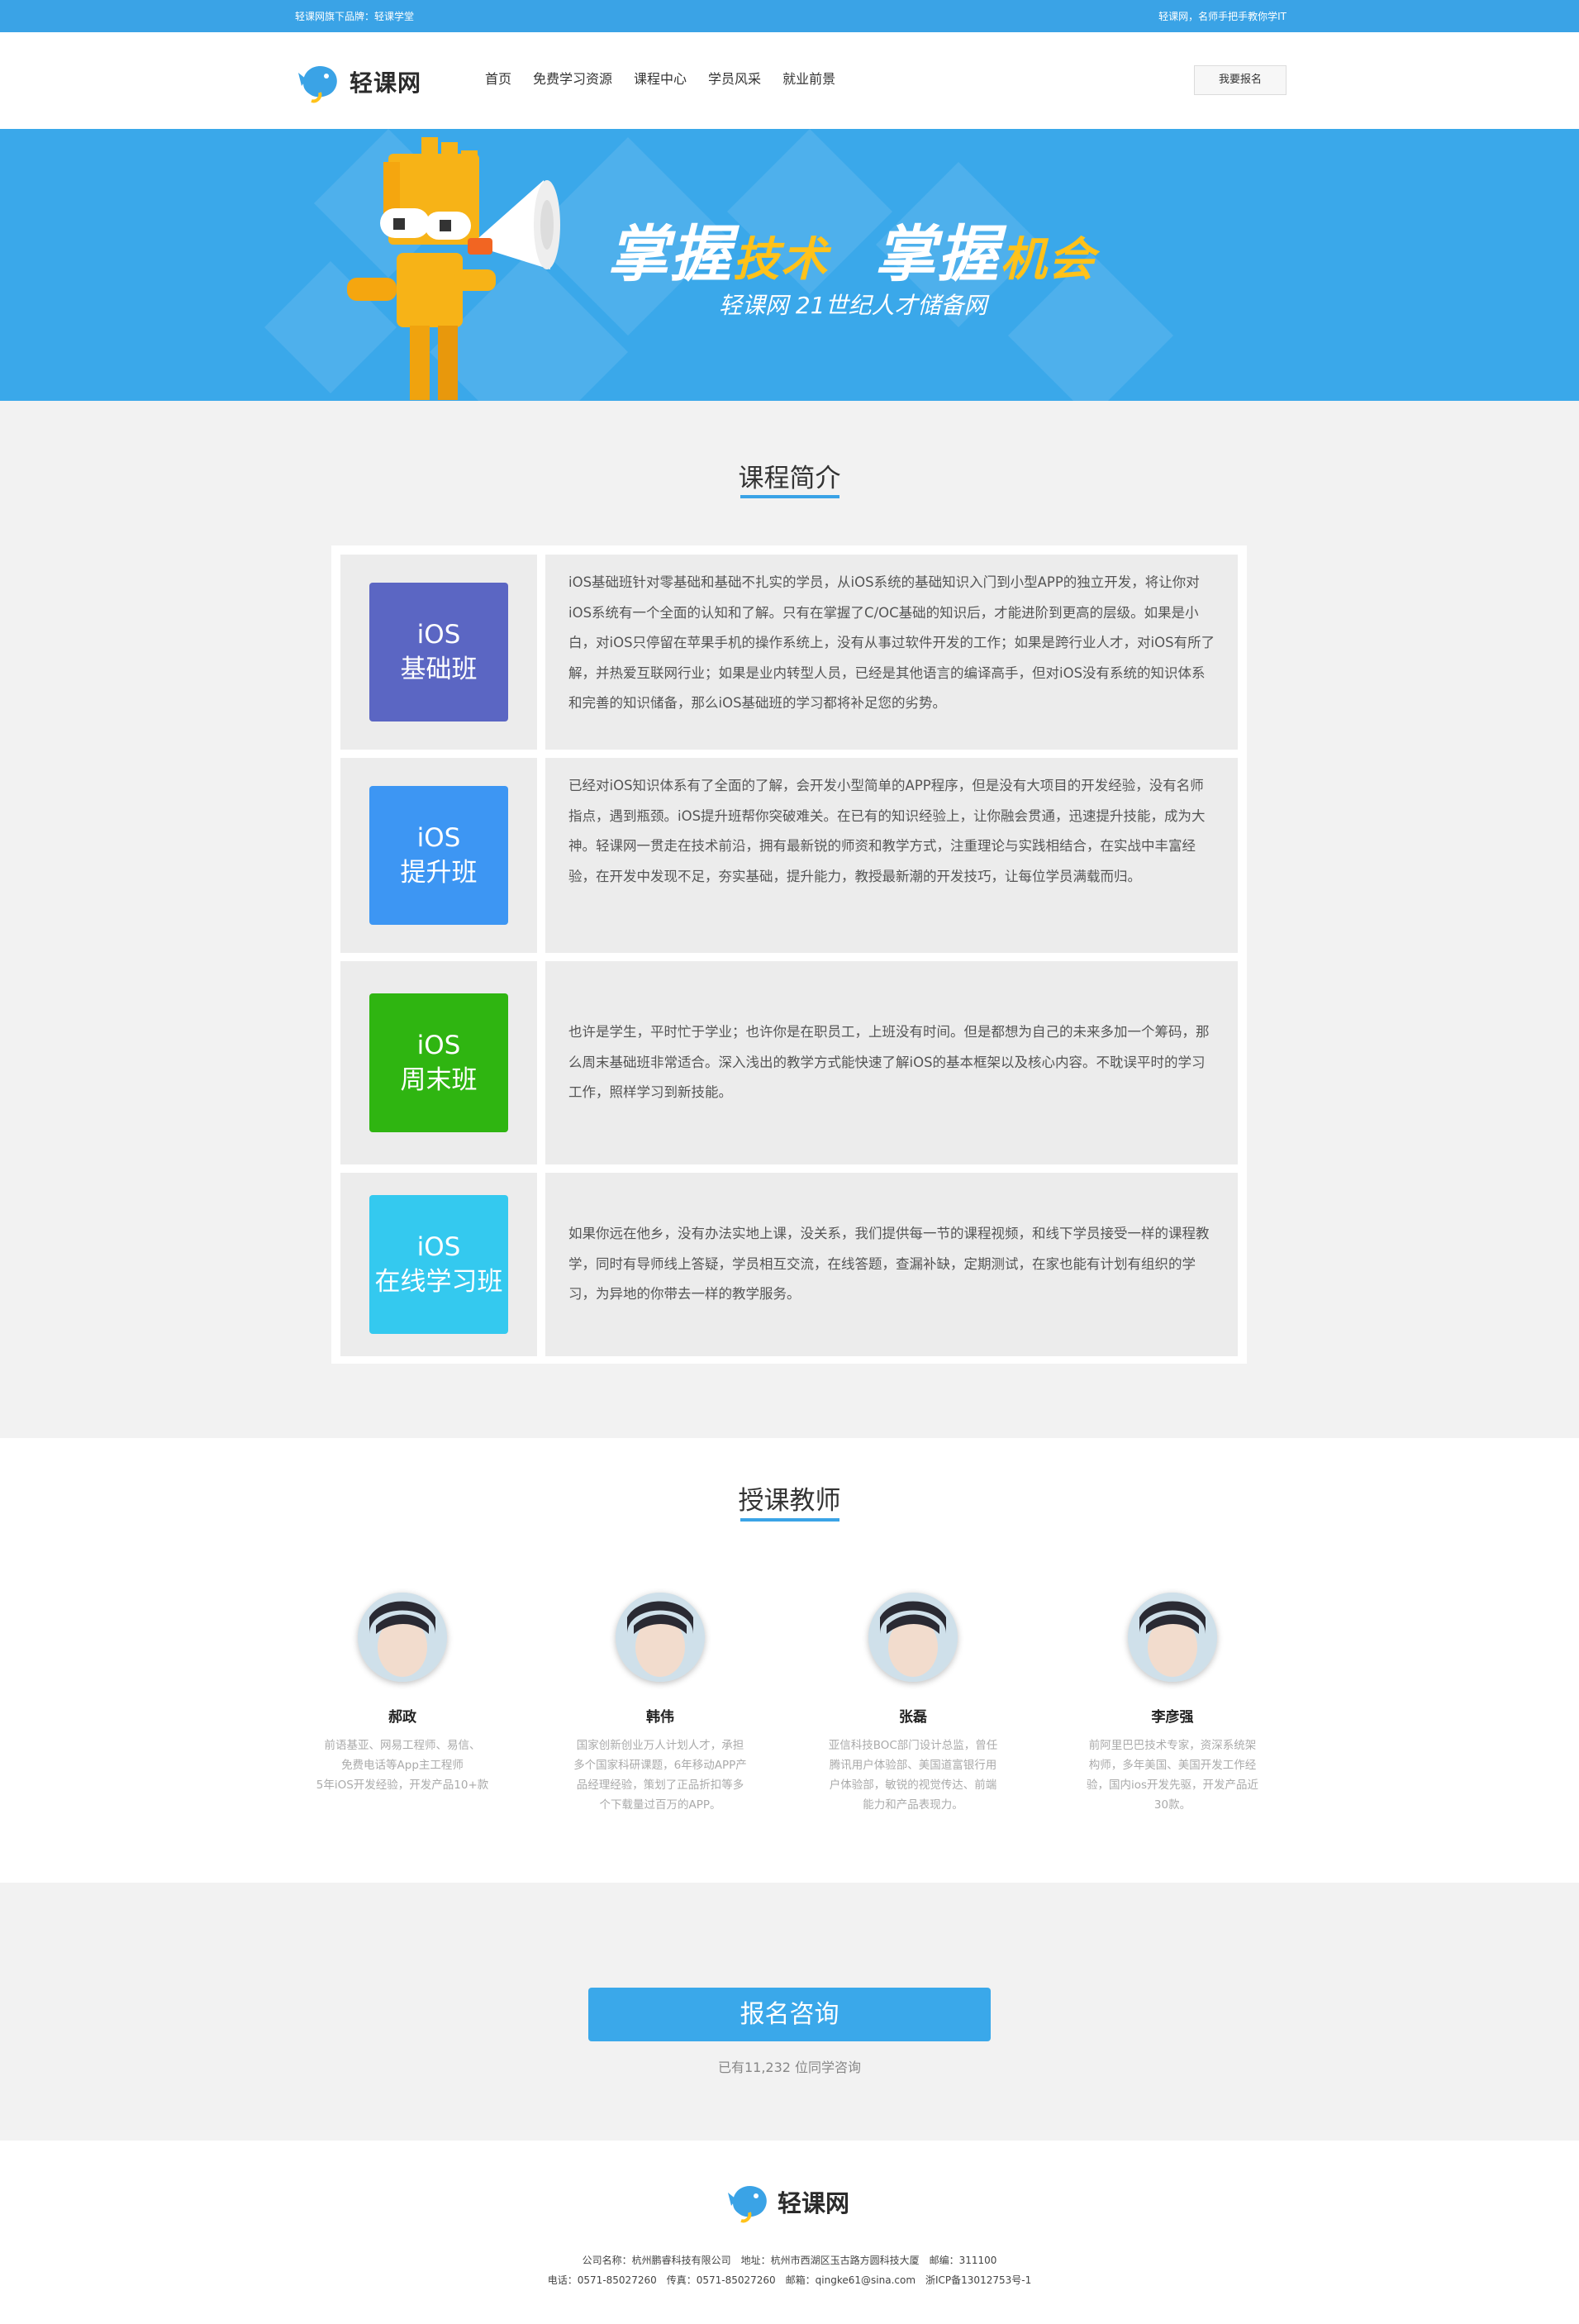  Describe the element at coordinates (670, 254) in the screenshot. I see `slogan-part-1: 掌握` at that location.